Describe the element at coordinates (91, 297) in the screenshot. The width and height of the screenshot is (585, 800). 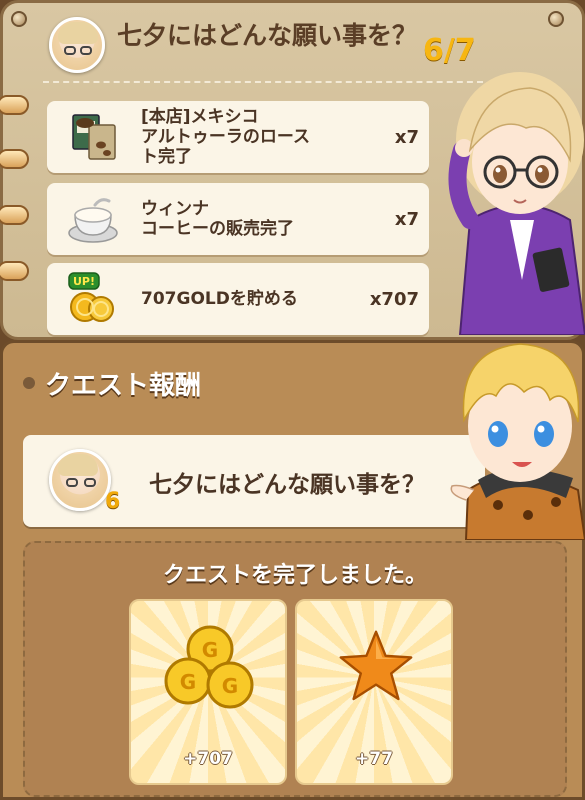
I see `gold-coins-up-icon: UP!` at that location.